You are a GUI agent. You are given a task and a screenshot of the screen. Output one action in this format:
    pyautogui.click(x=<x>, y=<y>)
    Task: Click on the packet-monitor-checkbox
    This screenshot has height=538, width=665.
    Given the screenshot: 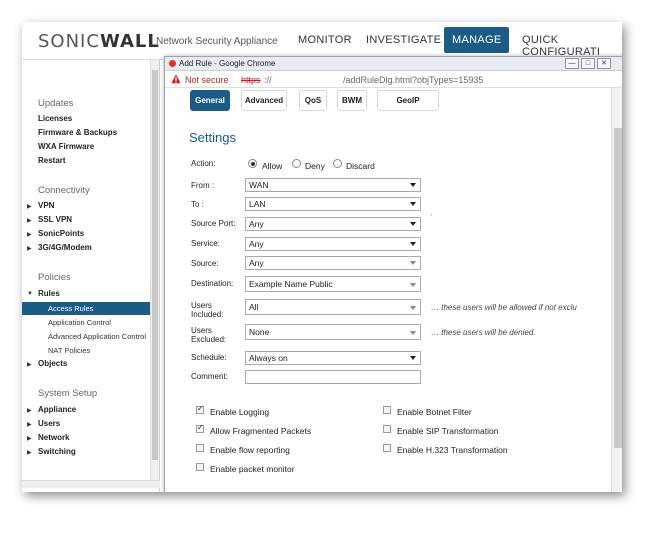 What is the action you would take?
    pyautogui.click(x=200, y=467)
    